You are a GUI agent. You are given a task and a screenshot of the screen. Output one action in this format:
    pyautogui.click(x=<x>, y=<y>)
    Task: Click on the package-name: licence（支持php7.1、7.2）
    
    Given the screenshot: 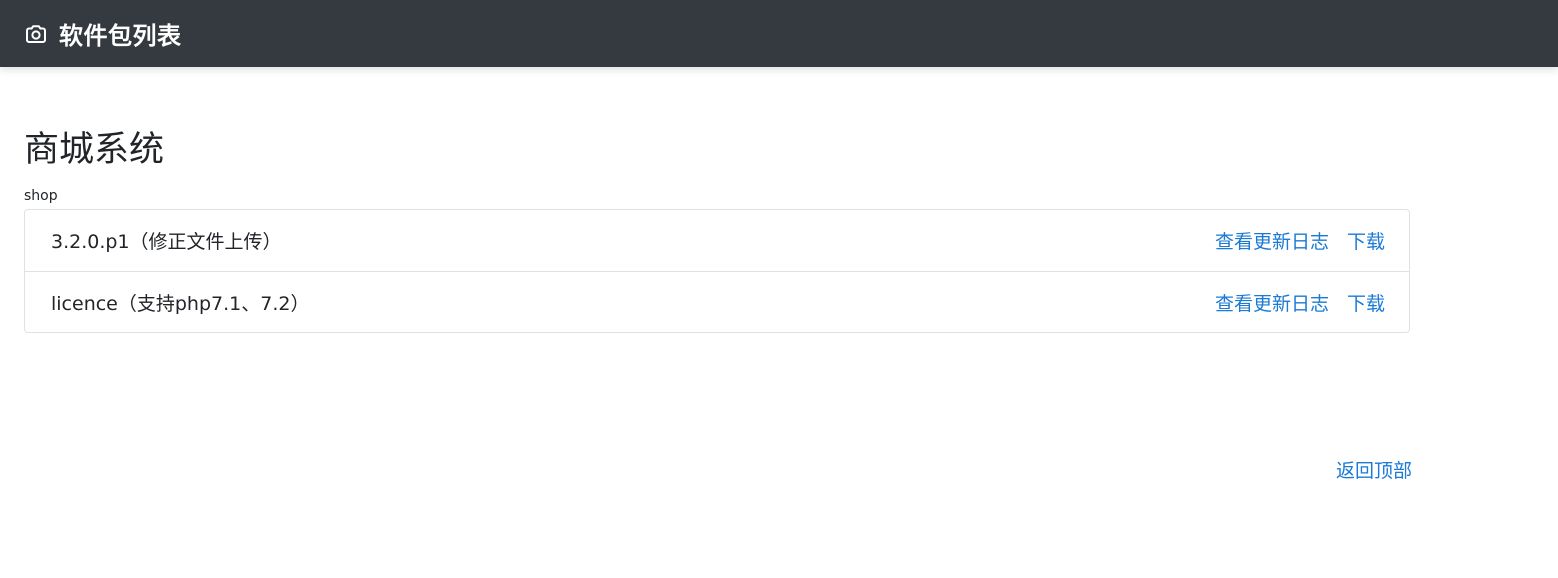 What is the action you would take?
    pyautogui.click(x=180, y=303)
    